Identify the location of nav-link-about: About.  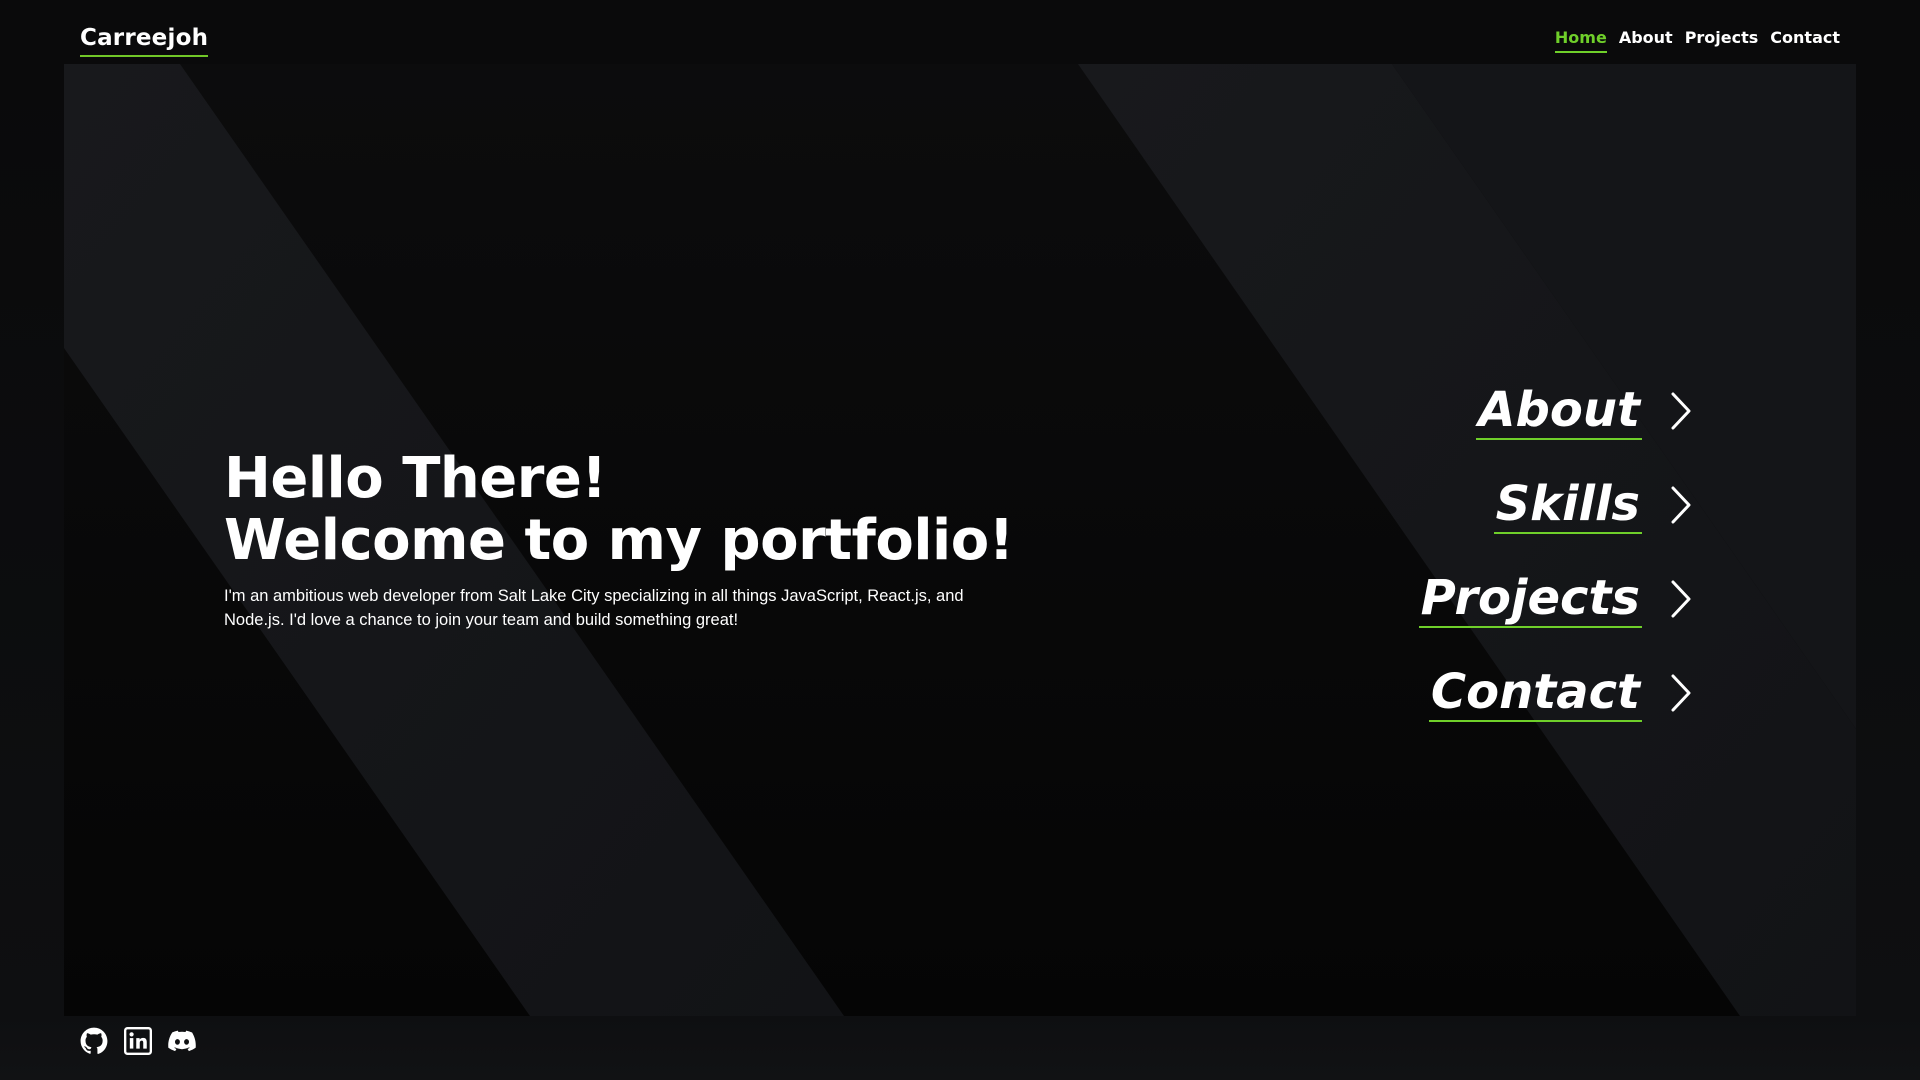
(1646, 40).